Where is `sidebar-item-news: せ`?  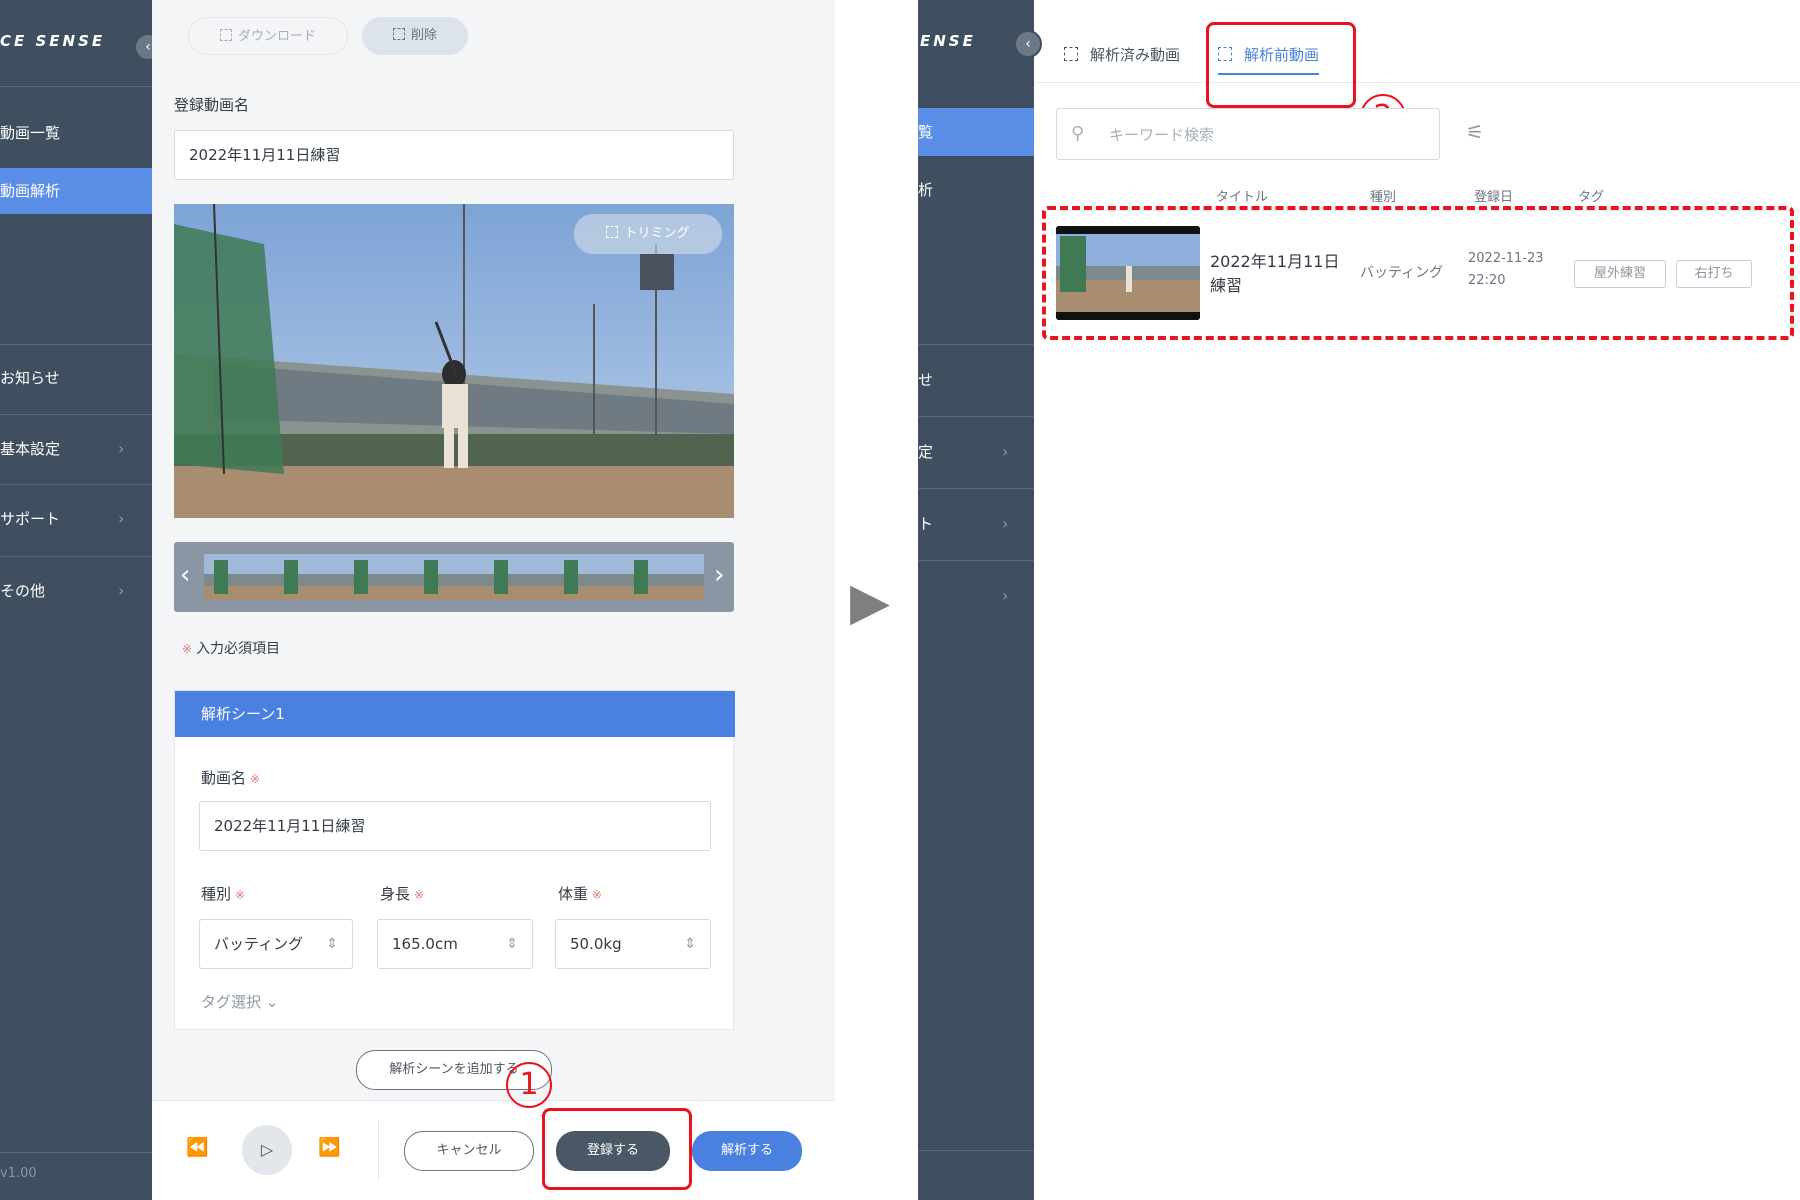 sidebar-item-news: せ is located at coordinates (976, 380).